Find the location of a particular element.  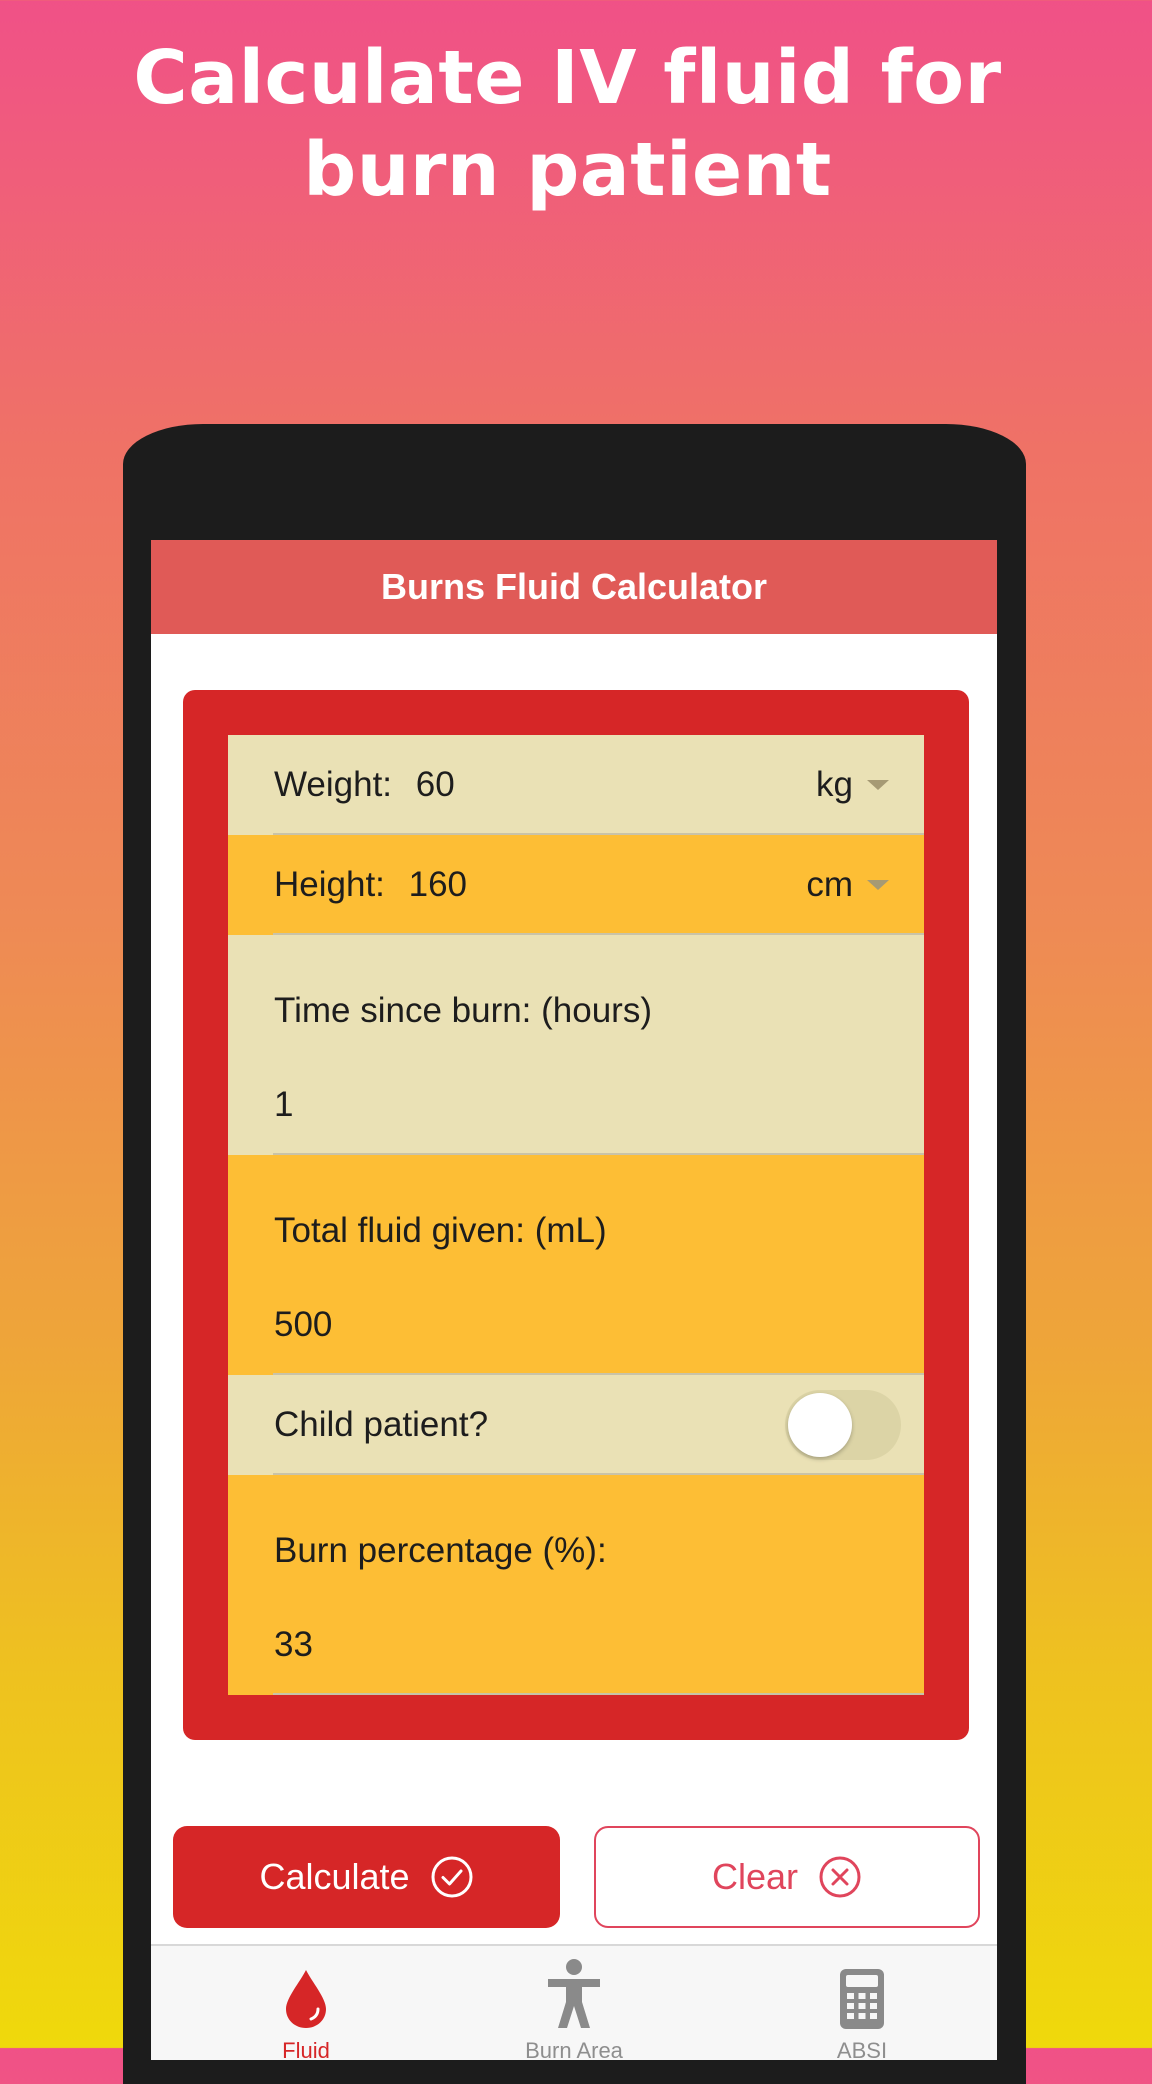

height-unit-select: cm is located at coordinates (847, 885).